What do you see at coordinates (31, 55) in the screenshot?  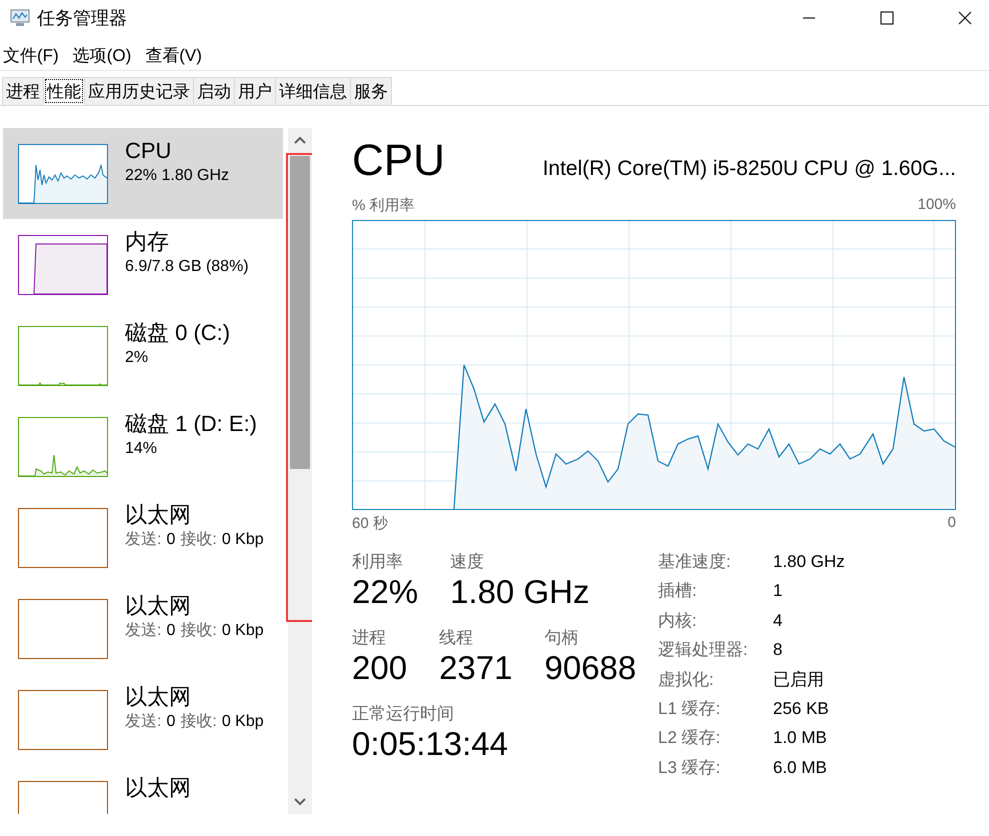 I see `menu-item: 文件(F)` at bounding box center [31, 55].